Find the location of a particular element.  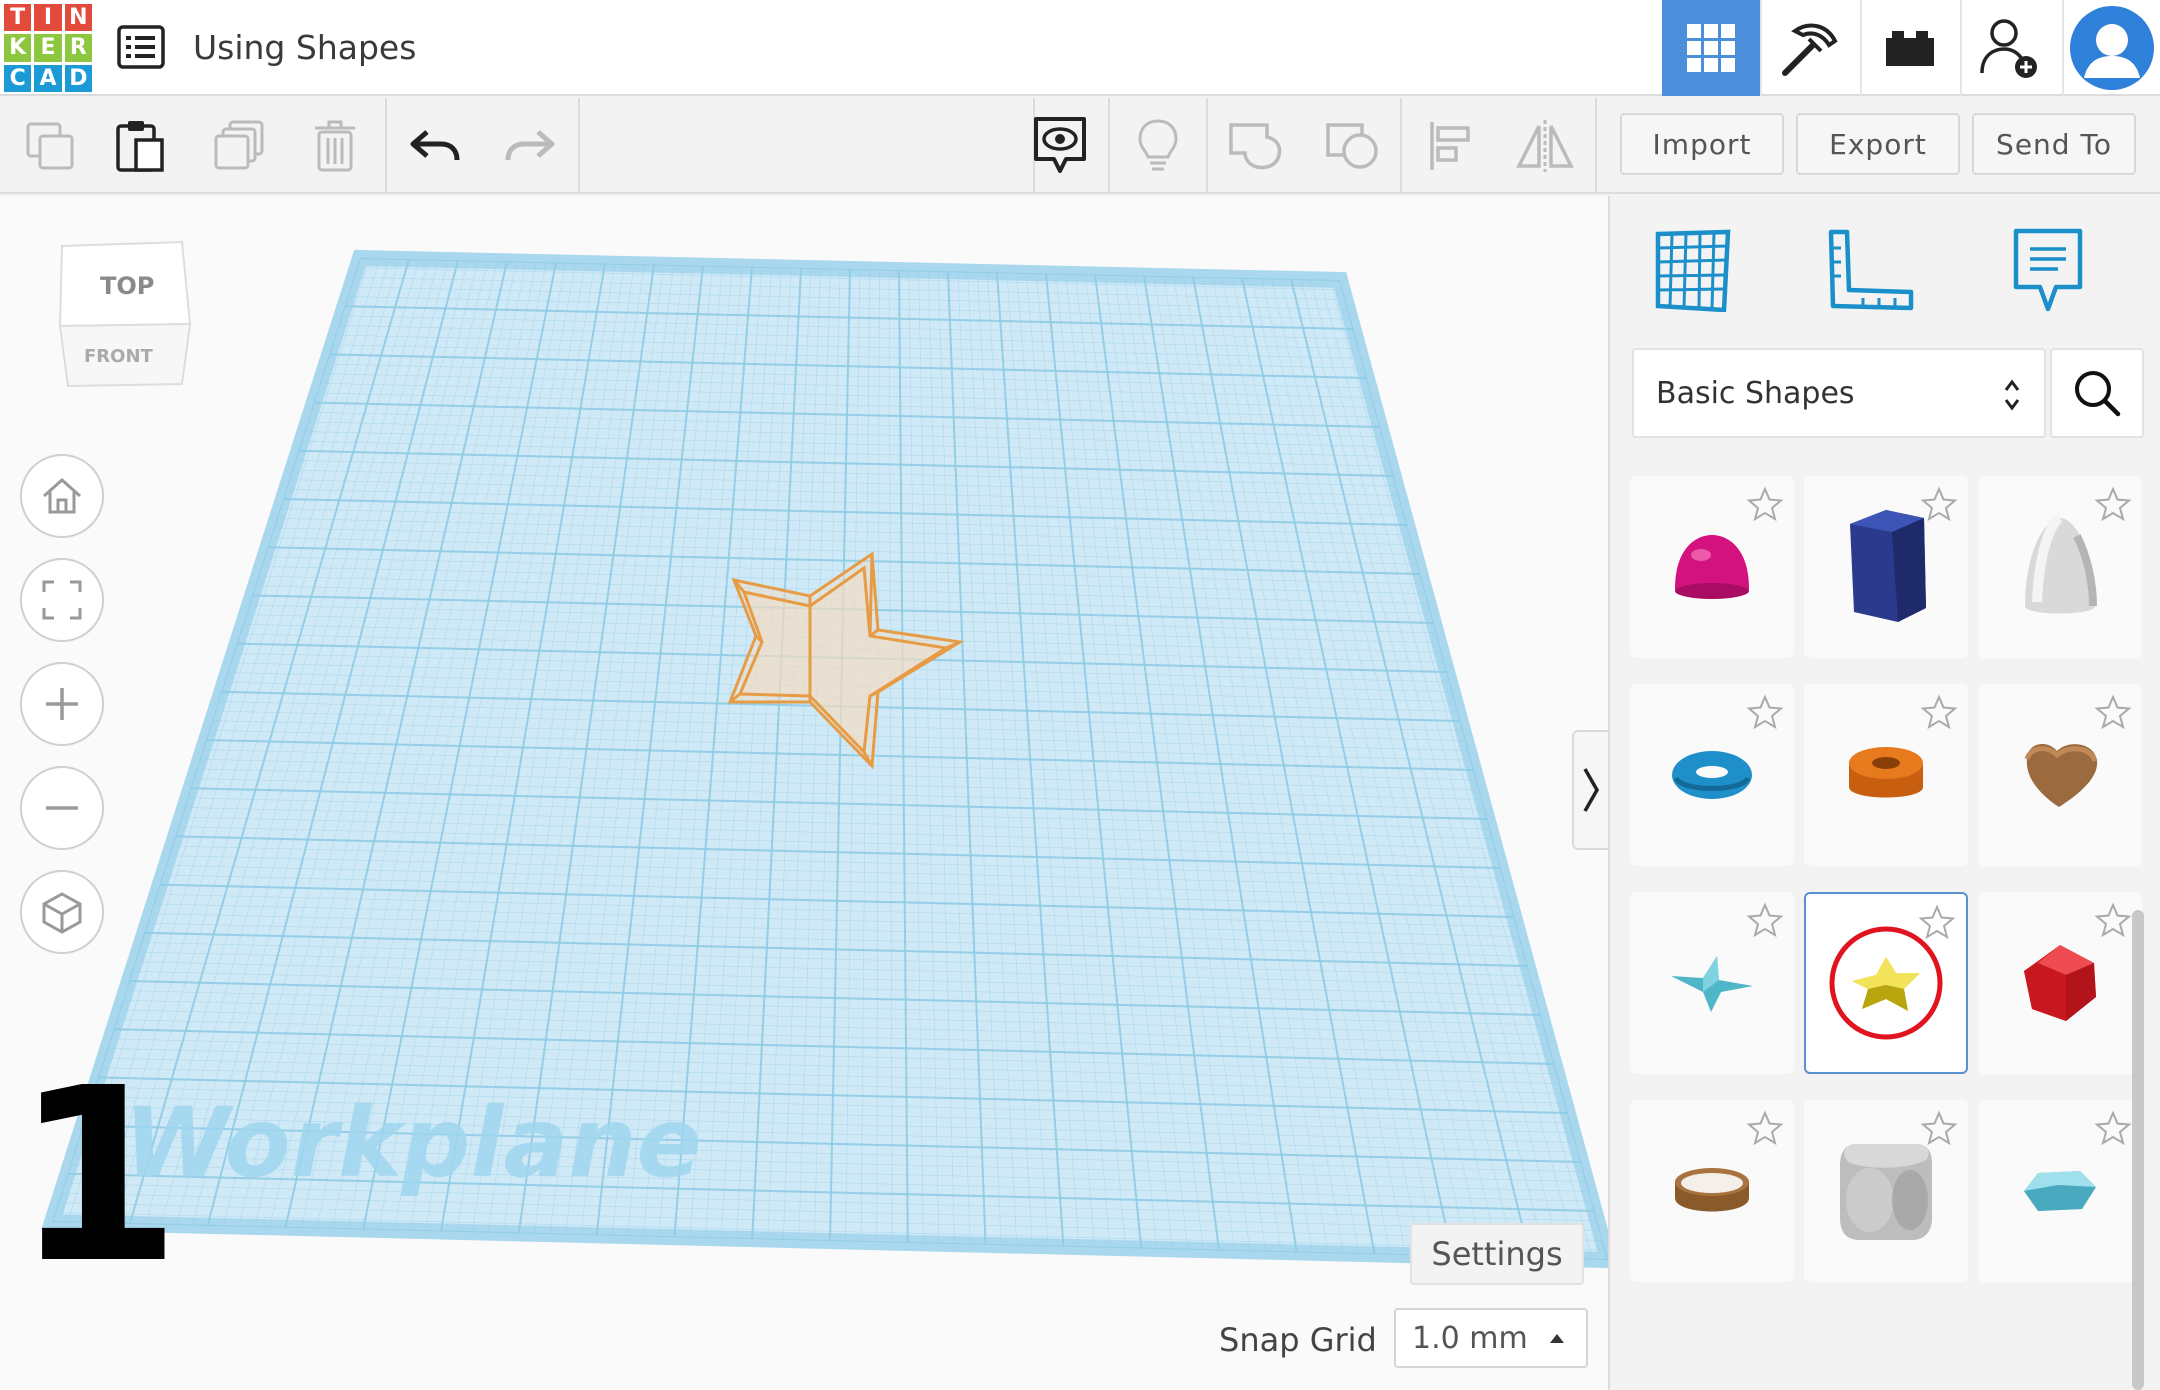

paraboloid-icon is located at coordinates (2061, 563).